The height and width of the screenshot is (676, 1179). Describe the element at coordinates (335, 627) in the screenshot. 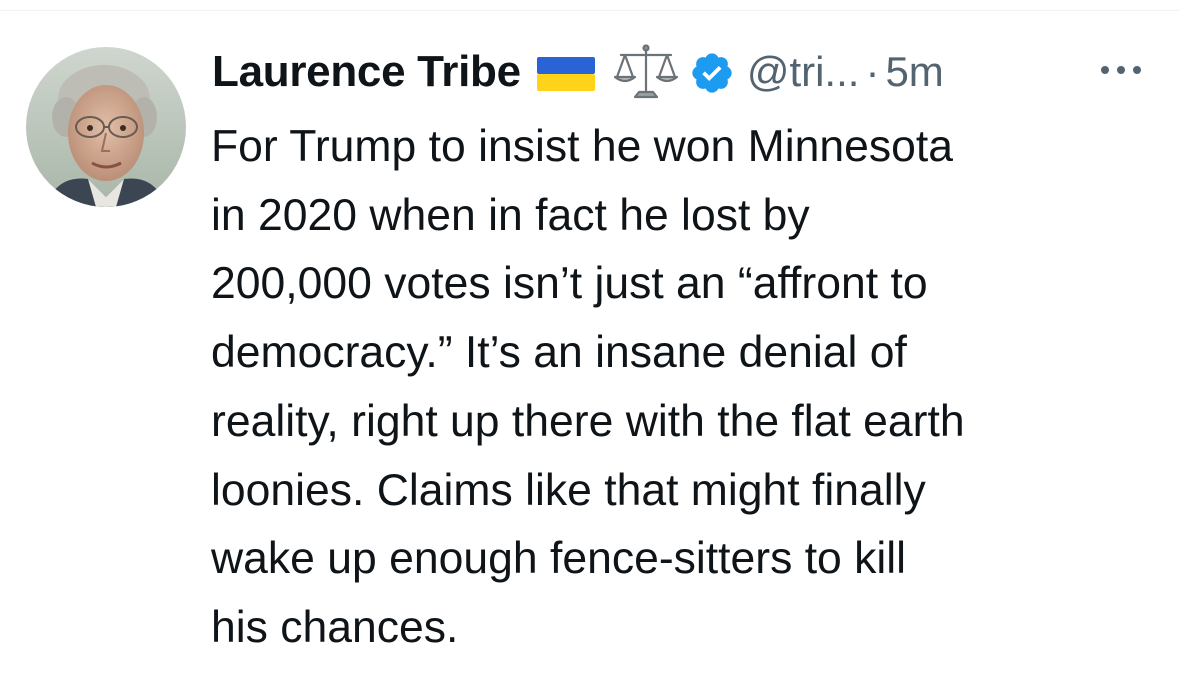

I see `tweet-text-line: his chances.` at that location.